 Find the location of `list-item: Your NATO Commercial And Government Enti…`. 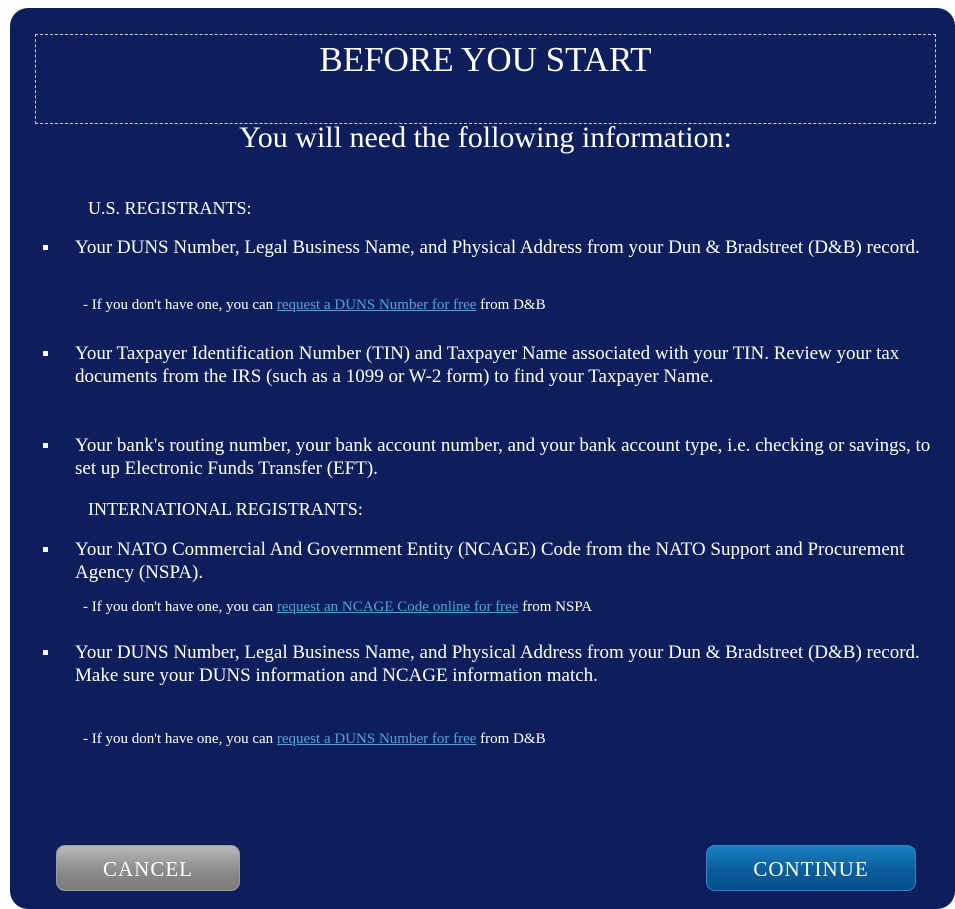

list-item: Your NATO Commercial And Government Enti… is located at coordinates (491, 561).